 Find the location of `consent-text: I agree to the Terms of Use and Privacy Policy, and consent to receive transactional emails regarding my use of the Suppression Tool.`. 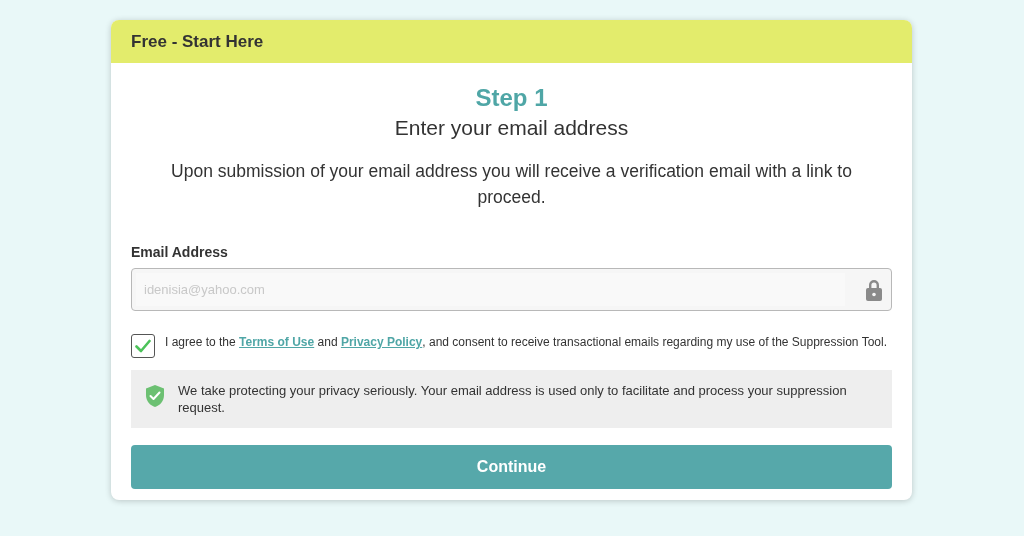

consent-text: I agree to the Terms of Use and Privacy Policy, and consent to receive transactional emails regarding my use of the Suppression Tool. is located at coordinates (526, 342).